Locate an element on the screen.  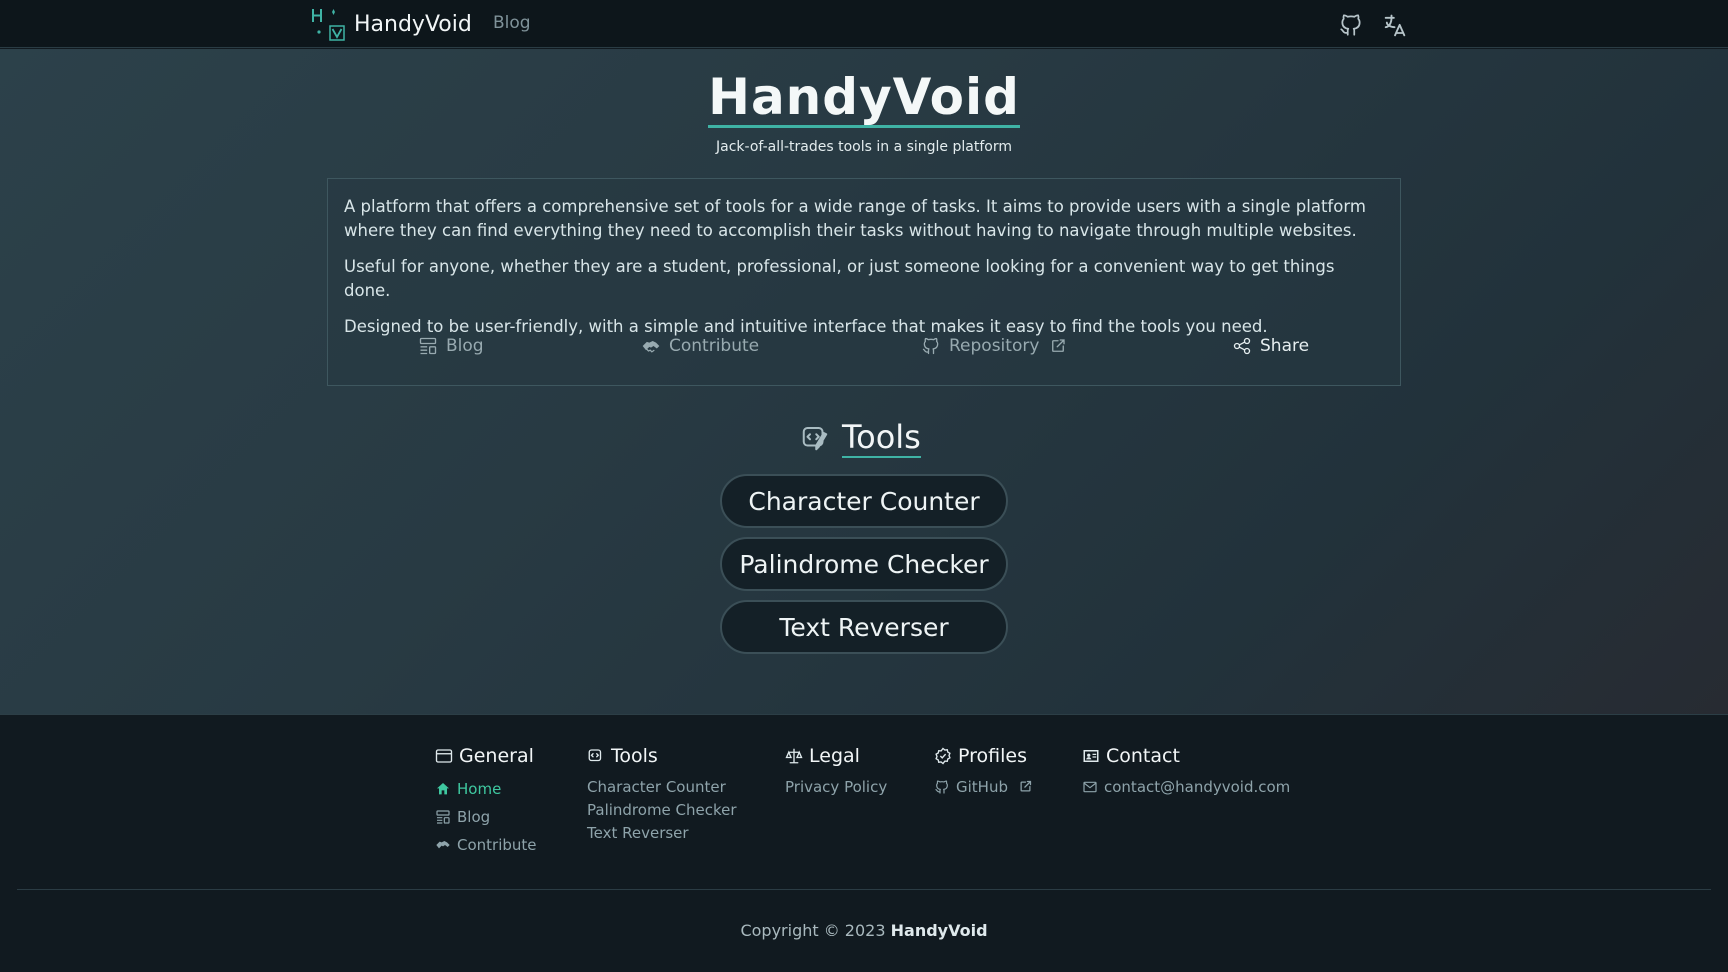
footer-character-counter-link: Character Counter is located at coordinates (662, 786).